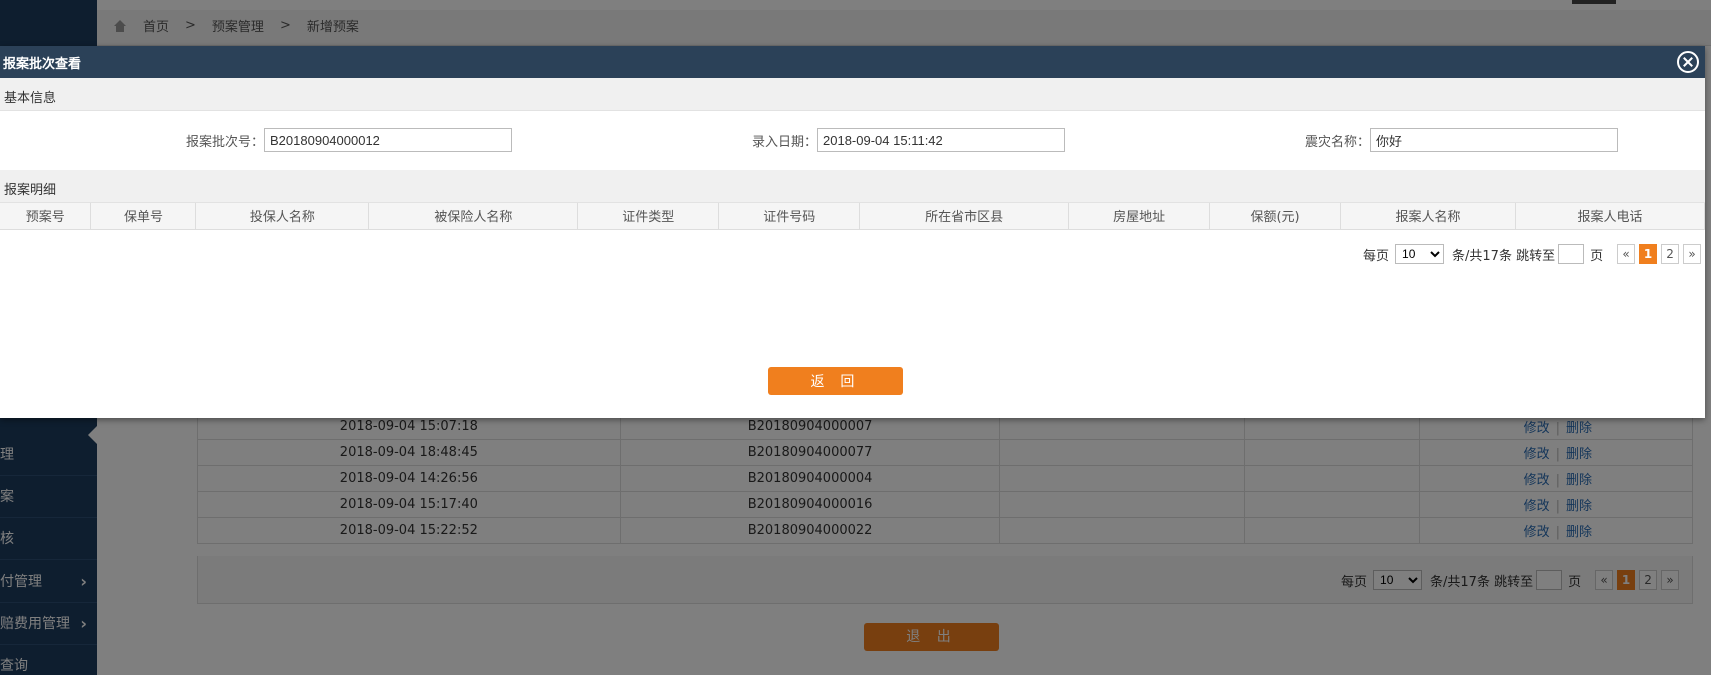 Image resolution: width=1711 pixels, height=675 pixels. I want to click on page-2-button: 2, so click(1670, 254).